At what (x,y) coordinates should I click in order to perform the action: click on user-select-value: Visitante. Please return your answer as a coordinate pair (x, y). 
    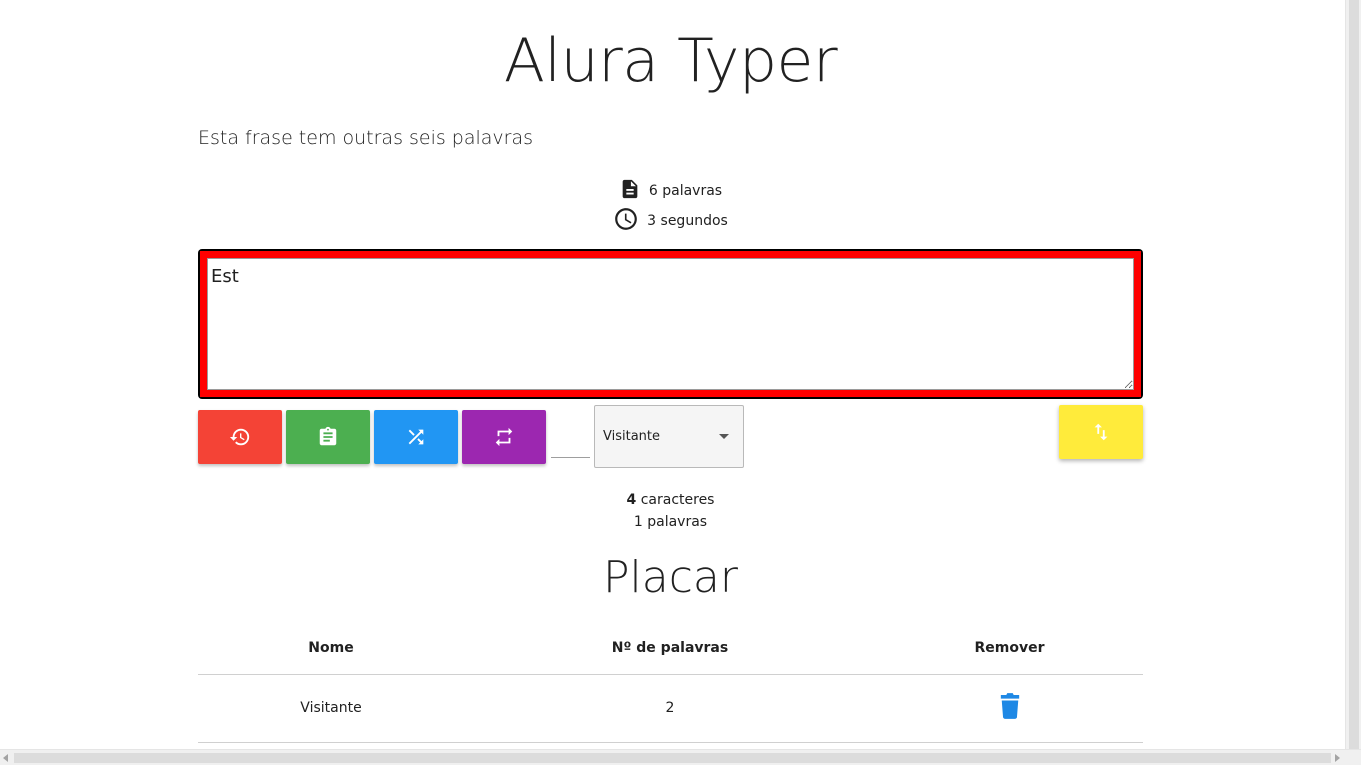
    Looking at the image, I should click on (632, 436).